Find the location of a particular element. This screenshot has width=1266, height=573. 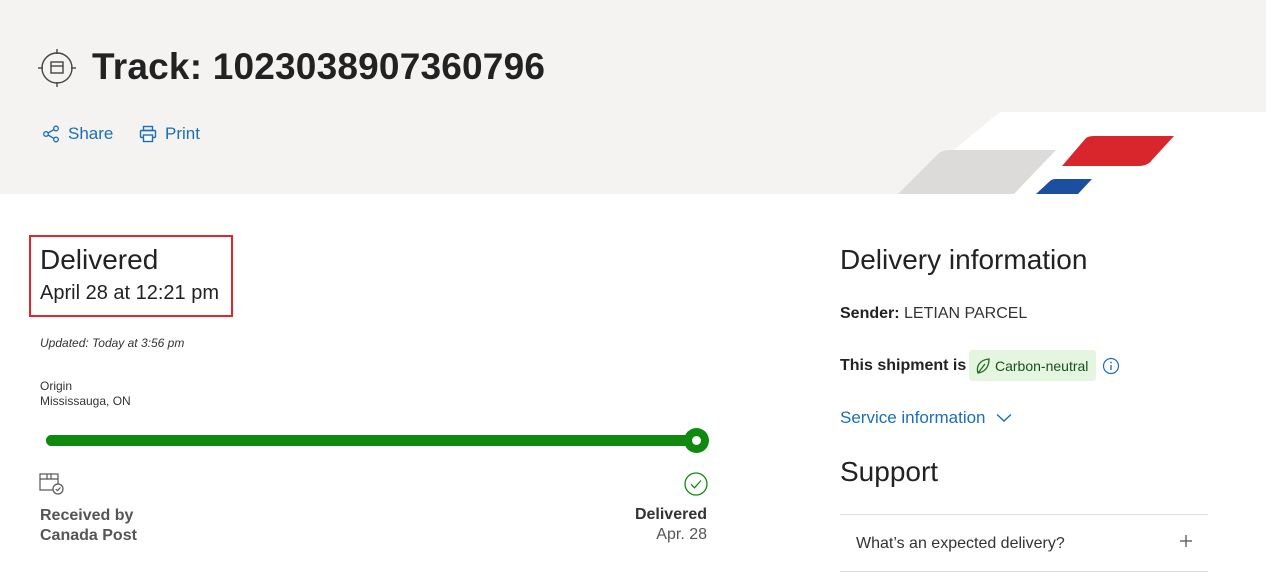

milestone-delivered-label: Delivered is located at coordinates (670, 514).